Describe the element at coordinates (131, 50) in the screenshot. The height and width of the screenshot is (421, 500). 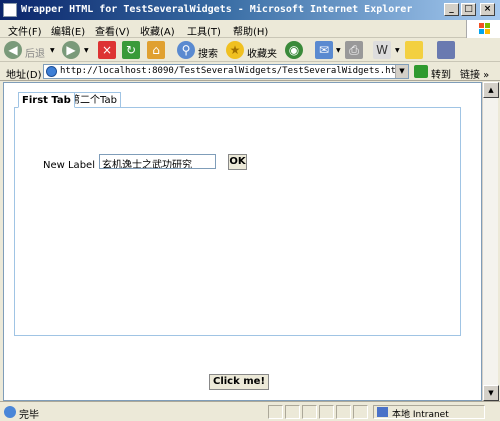
I see `refresh-icon: ↻` at that location.